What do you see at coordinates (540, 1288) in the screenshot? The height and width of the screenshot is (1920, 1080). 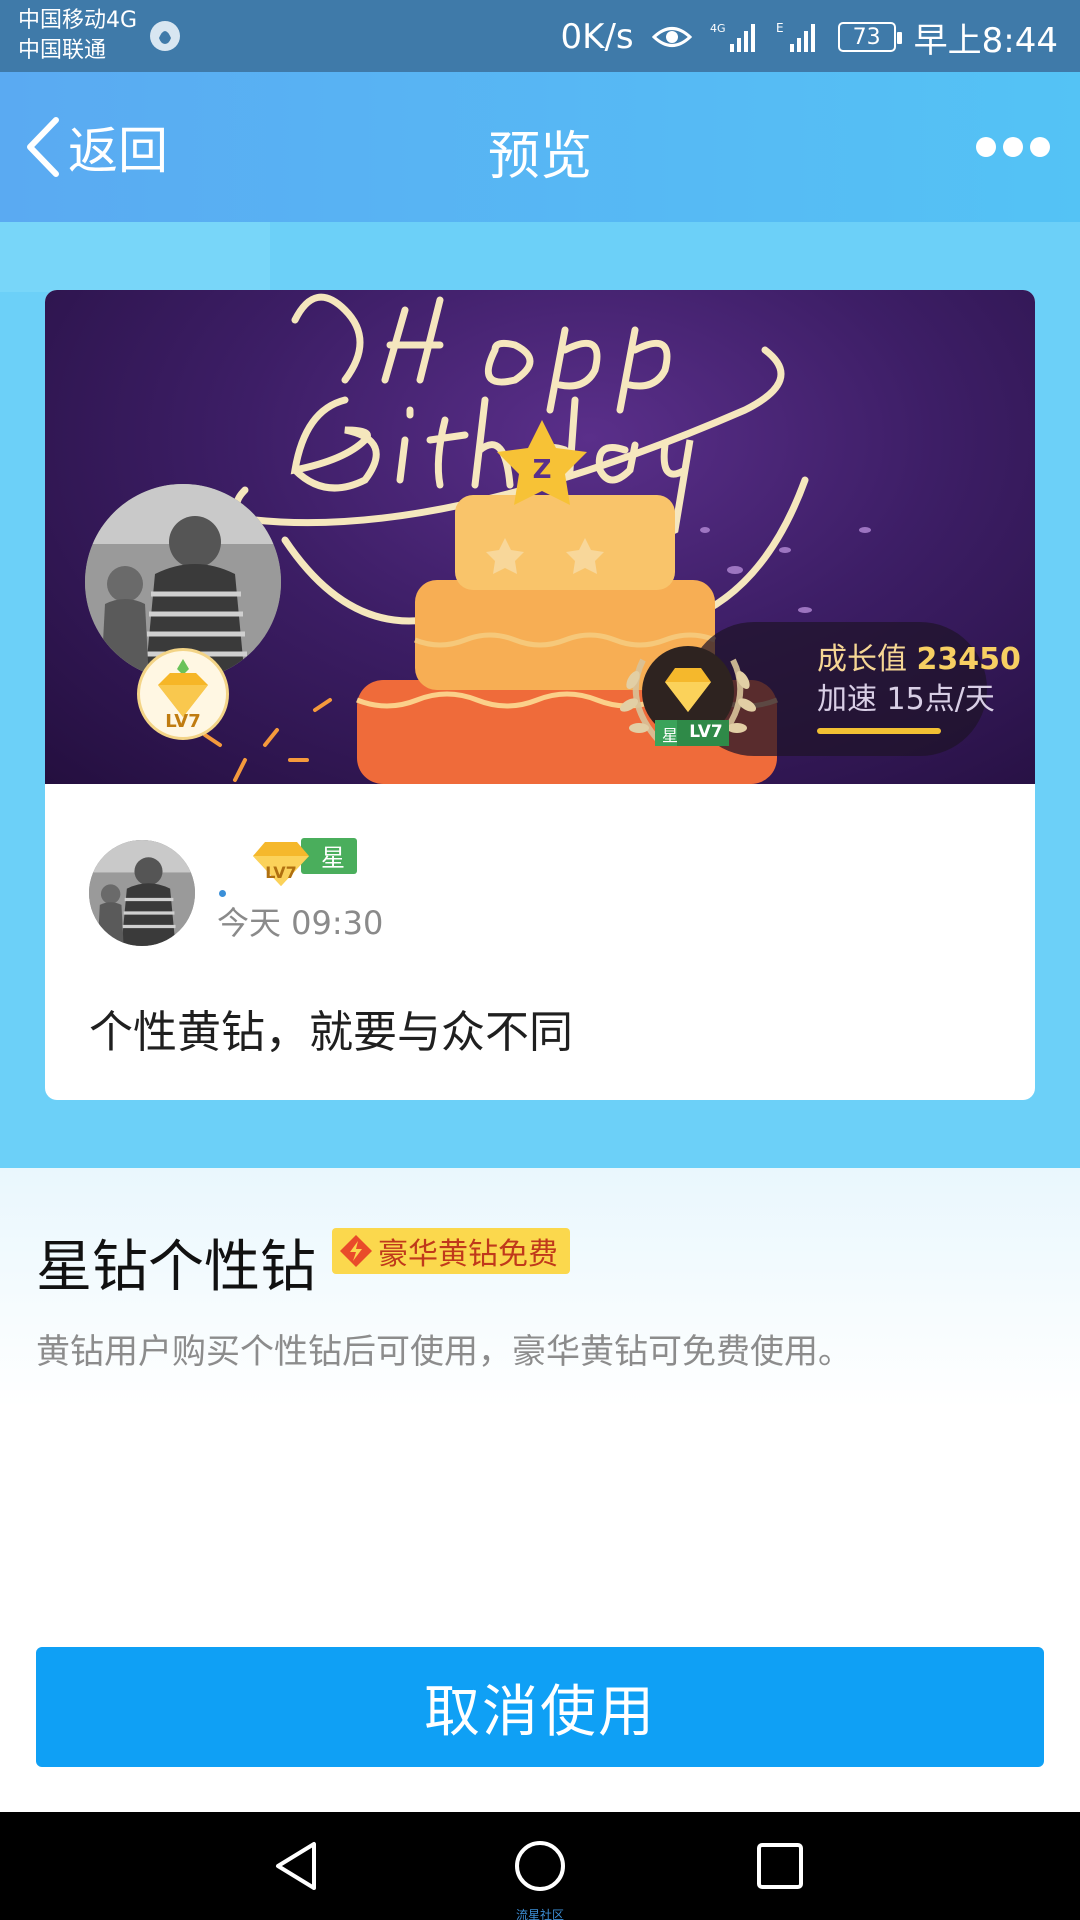 I see `info-section: 星钻个性钻 豪华黄钻免费 黄钻用户购买个性钻后可使用，豪华黄钻可免费使用。` at bounding box center [540, 1288].